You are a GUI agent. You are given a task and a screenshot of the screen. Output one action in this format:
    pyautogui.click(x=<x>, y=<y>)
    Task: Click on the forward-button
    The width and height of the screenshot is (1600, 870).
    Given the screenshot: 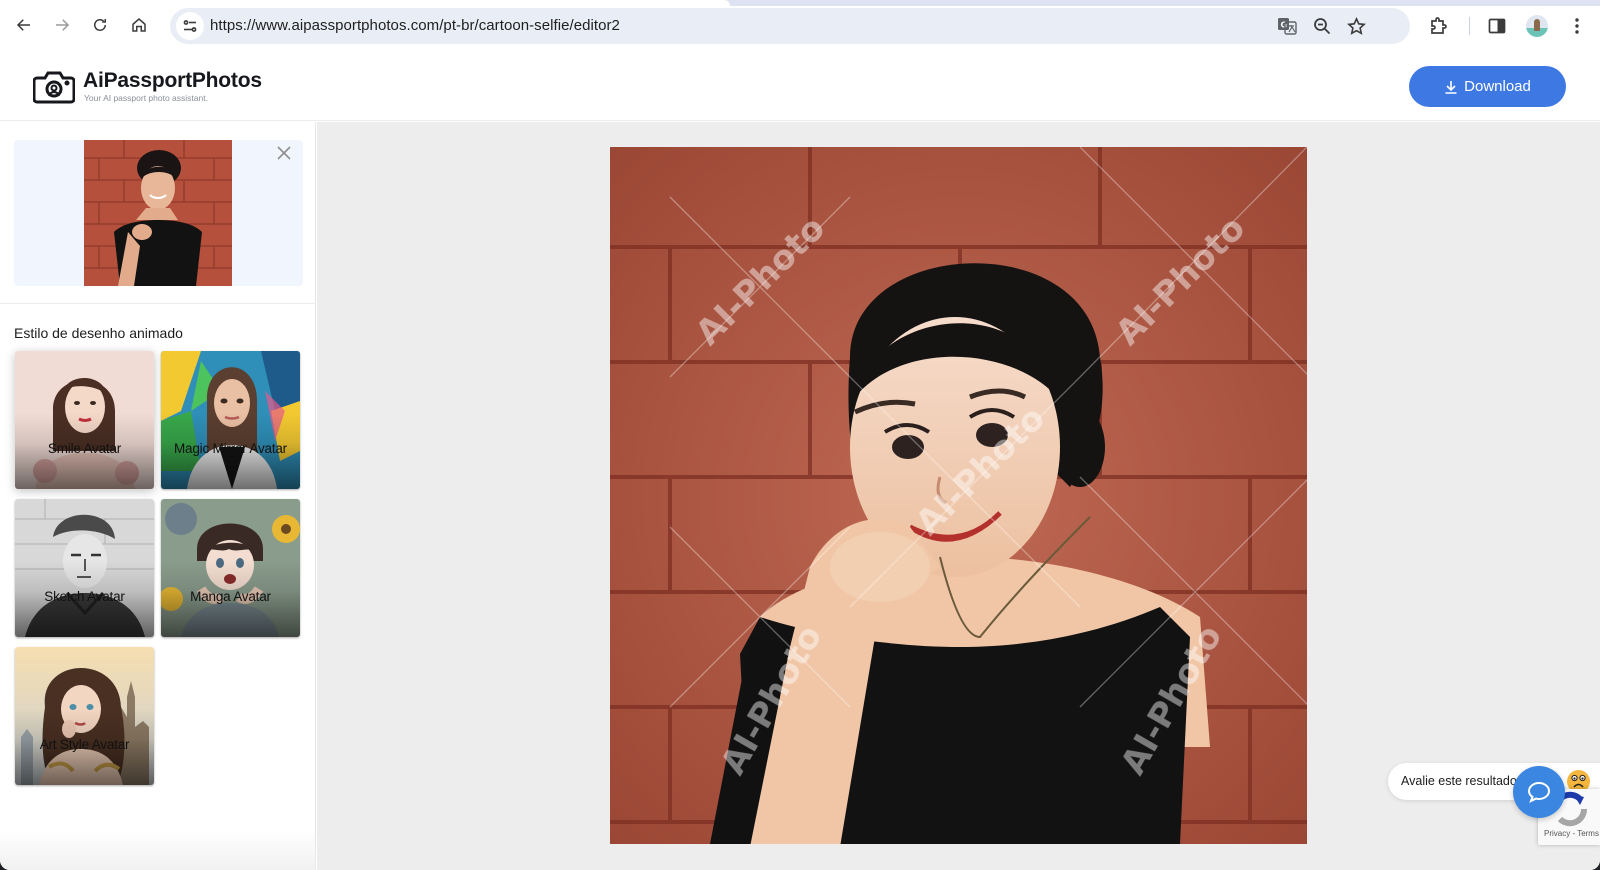 What is the action you would take?
    pyautogui.click(x=62, y=25)
    